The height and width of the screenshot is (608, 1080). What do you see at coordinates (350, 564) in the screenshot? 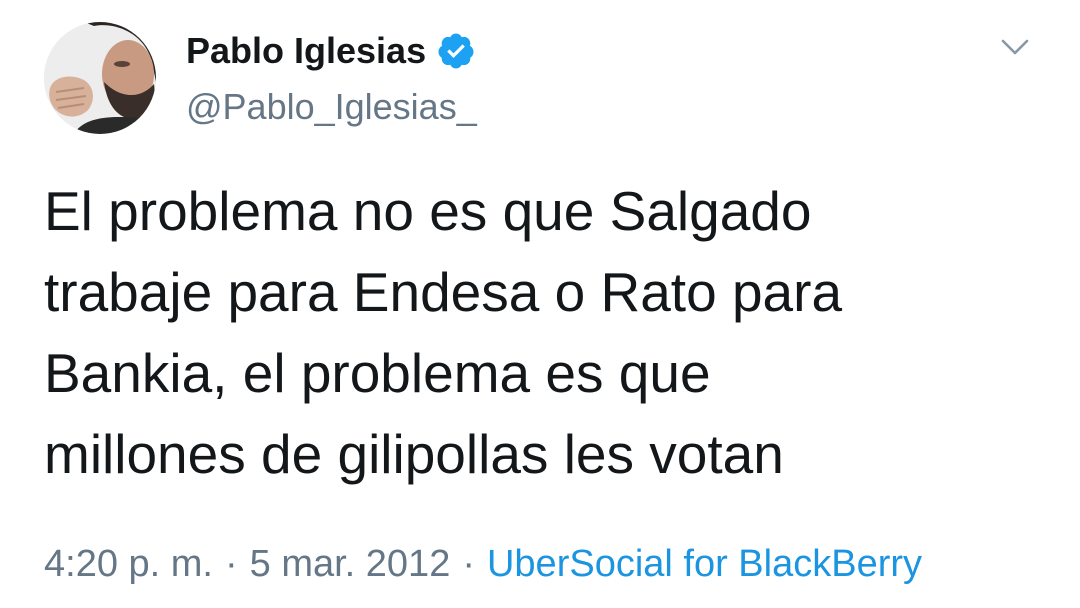
I see `tweet-date: 5 mar. 2012` at bounding box center [350, 564].